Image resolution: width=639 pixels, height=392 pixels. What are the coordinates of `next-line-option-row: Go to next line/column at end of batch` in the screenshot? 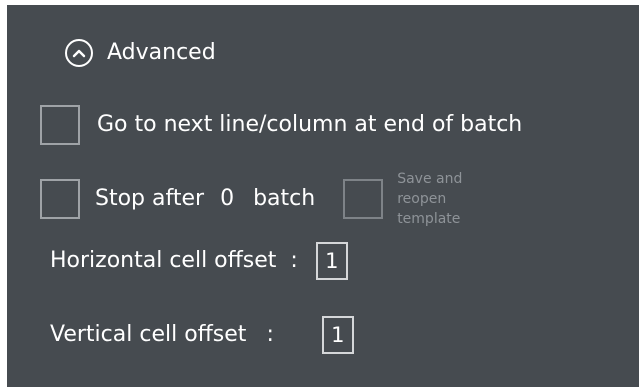 It's located at (281, 125).